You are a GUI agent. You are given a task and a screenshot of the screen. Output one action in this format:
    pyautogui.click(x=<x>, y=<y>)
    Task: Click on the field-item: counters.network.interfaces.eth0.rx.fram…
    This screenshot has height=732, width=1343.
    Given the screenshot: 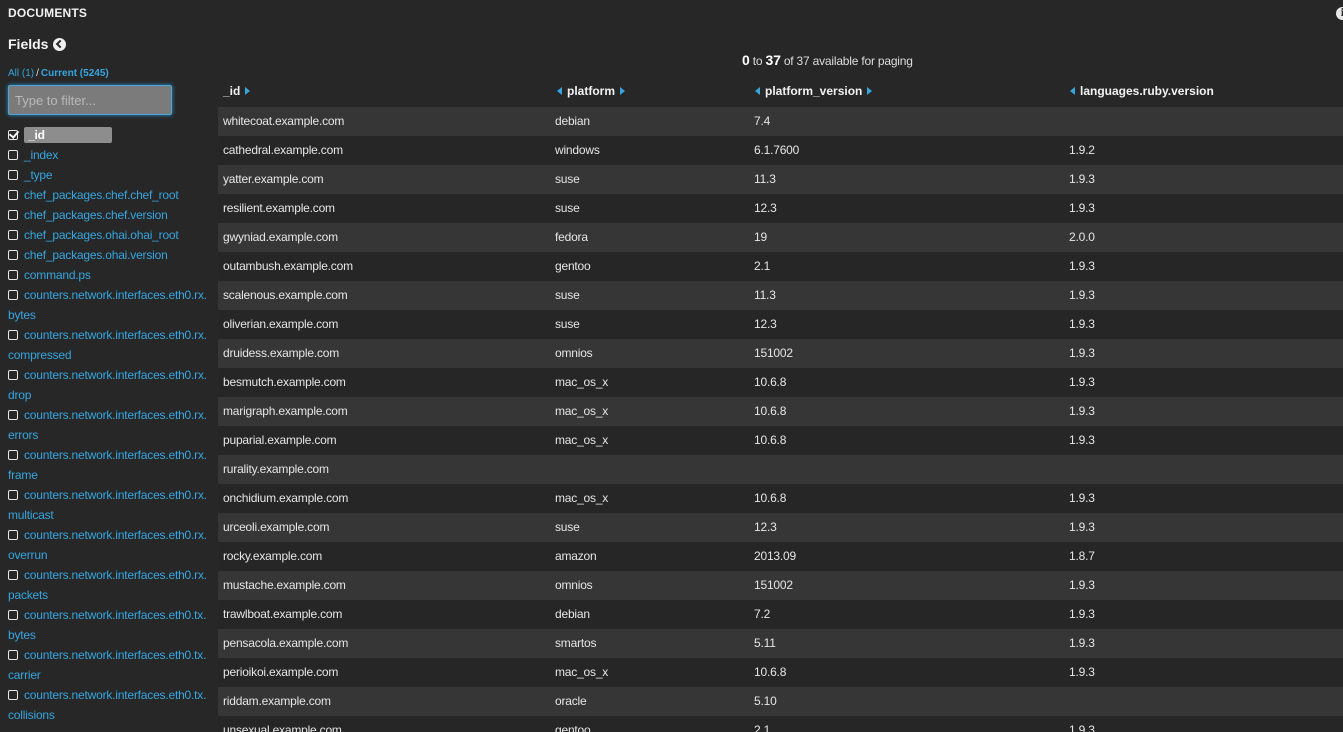 What is the action you would take?
    pyautogui.click(x=108, y=465)
    